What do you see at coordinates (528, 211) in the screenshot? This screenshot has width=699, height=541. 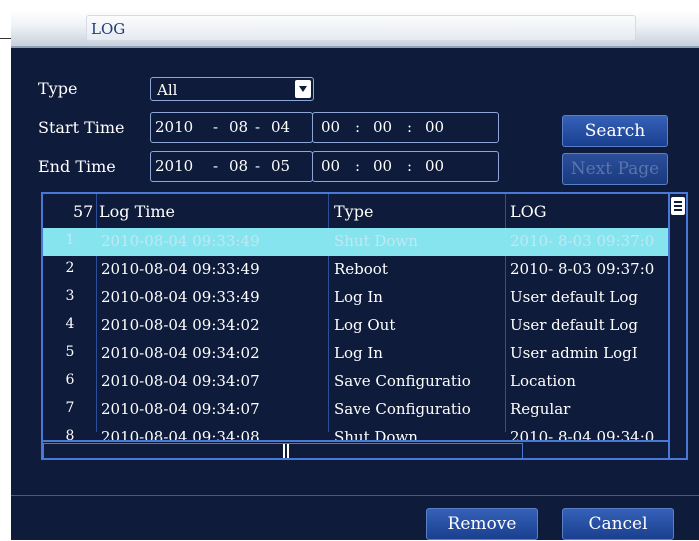 I see `header-log: LOG` at bounding box center [528, 211].